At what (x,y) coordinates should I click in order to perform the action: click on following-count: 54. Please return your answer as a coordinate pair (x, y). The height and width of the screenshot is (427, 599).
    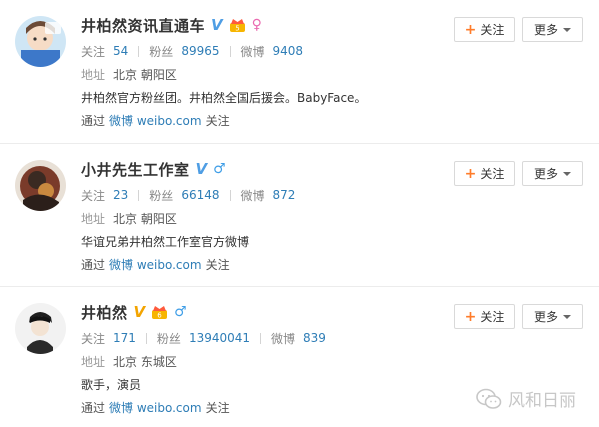
    Looking at the image, I should click on (120, 51).